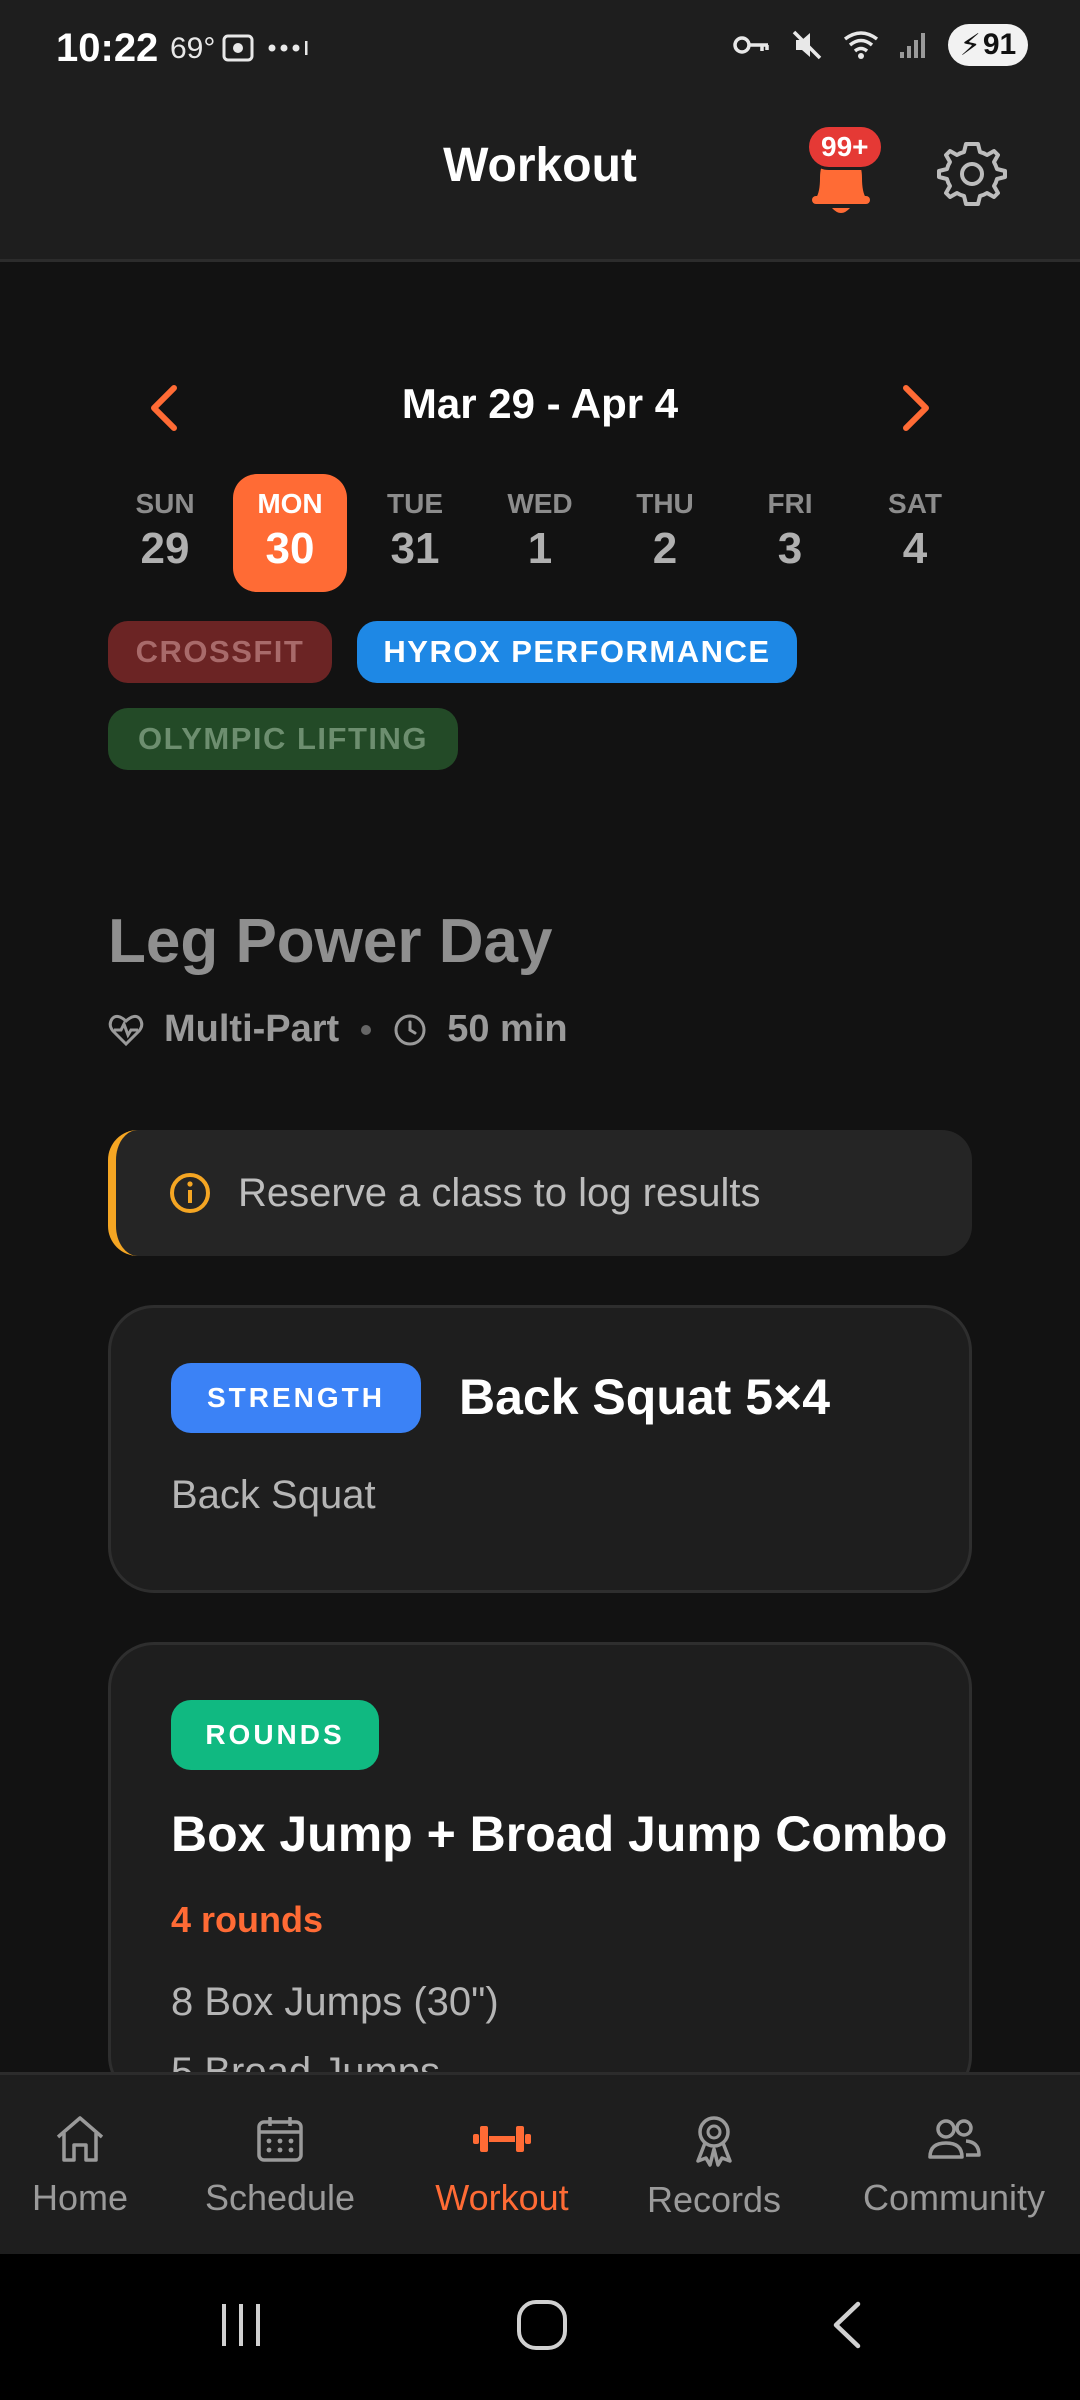 The width and height of the screenshot is (1080, 2400). What do you see at coordinates (366, 1029) in the screenshot?
I see `separator-dot` at bounding box center [366, 1029].